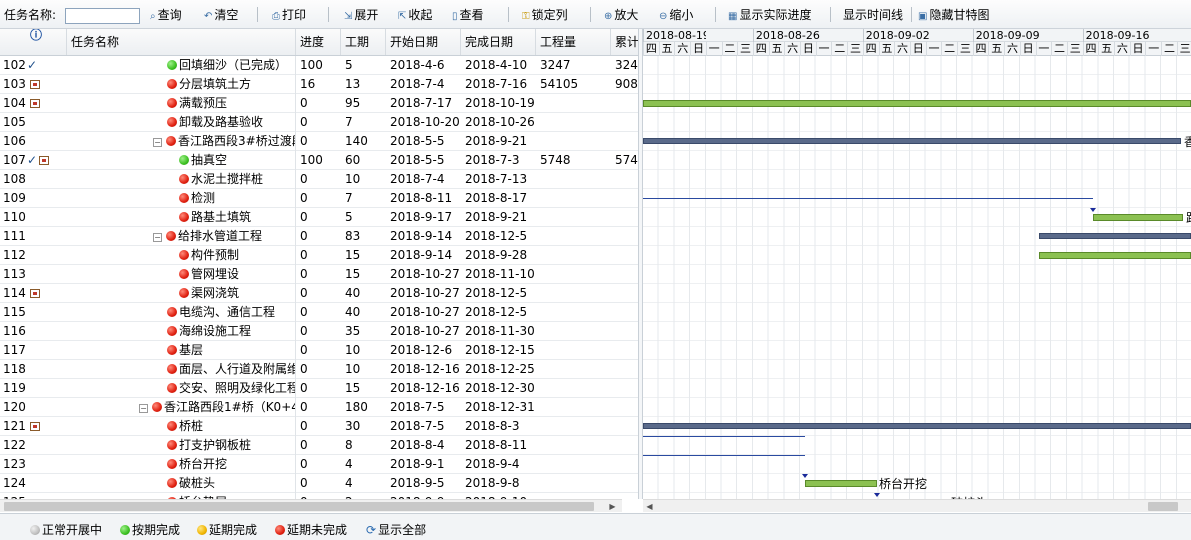 The width and height of the screenshot is (1191, 540). What do you see at coordinates (415, 15) in the screenshot?
I see `collapse-button: ⇱ 收起` at bounding box center [415, 15].